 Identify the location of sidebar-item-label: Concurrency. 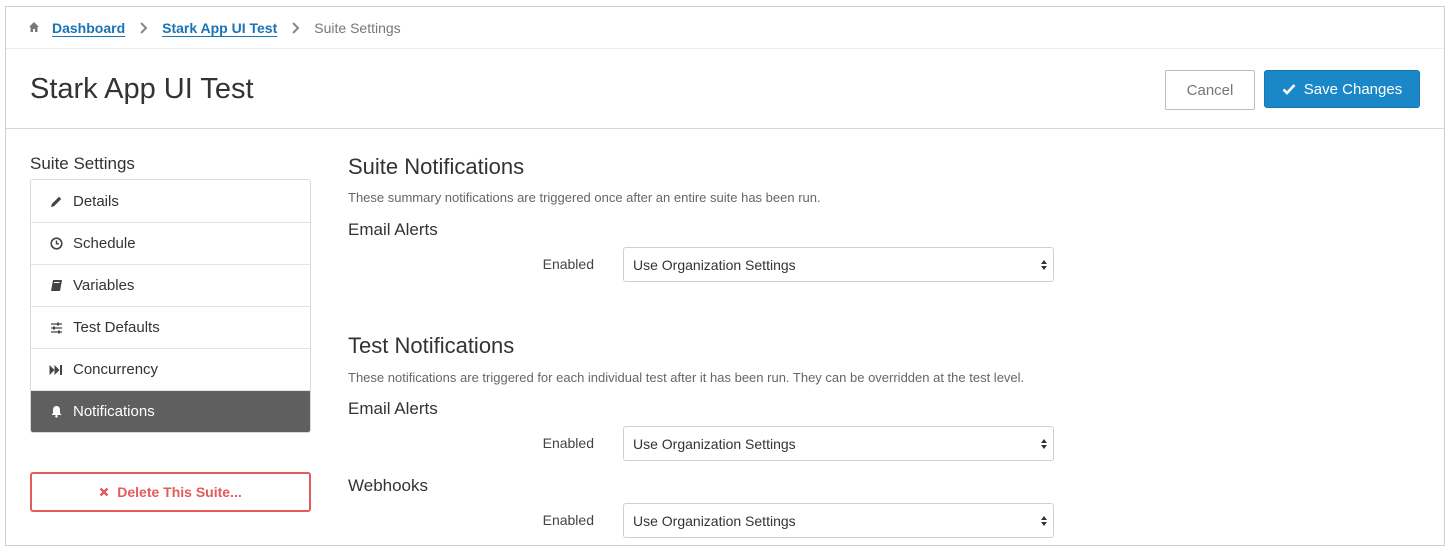
(116, 369).